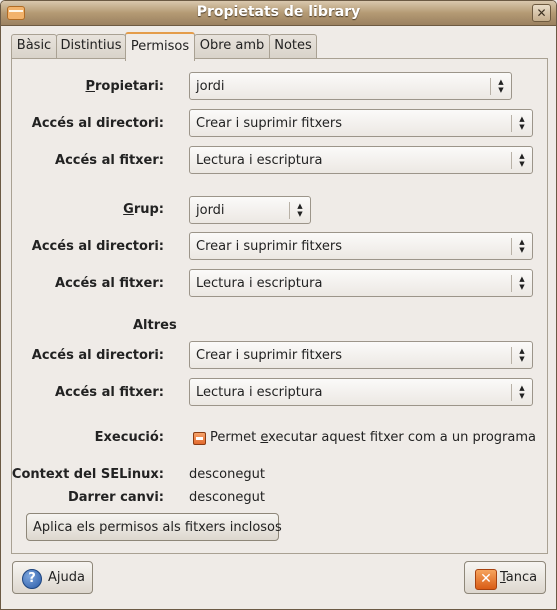 The width and height of the screenshot is (557, 610). Describe the element at coordinates (109, 392) in the screenshot. I see `others-file-access-label: Accés al fitxer:` at that location.